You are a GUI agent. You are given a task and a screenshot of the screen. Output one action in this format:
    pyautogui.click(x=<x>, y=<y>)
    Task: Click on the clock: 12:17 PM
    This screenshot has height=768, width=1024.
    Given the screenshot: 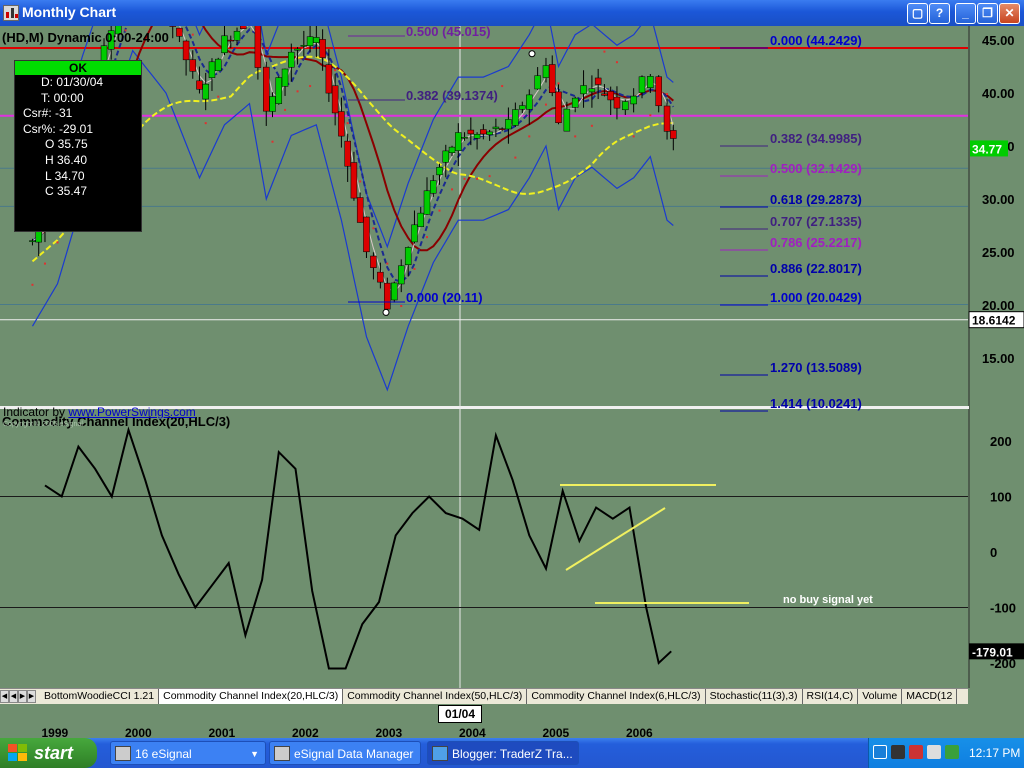 What is the action you would take?
    pyautogui.click(x=995, y=753)
    